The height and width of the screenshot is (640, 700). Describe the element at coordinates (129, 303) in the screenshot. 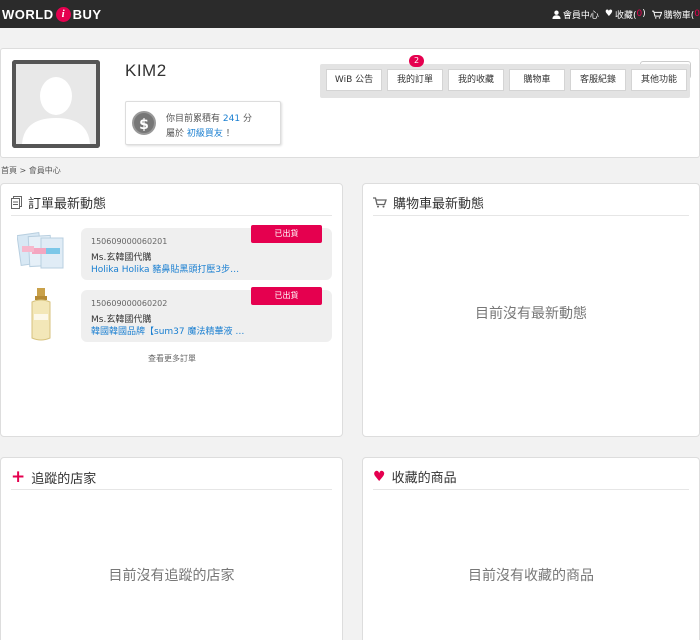

I see `order-number: 150609000060202` at that location.